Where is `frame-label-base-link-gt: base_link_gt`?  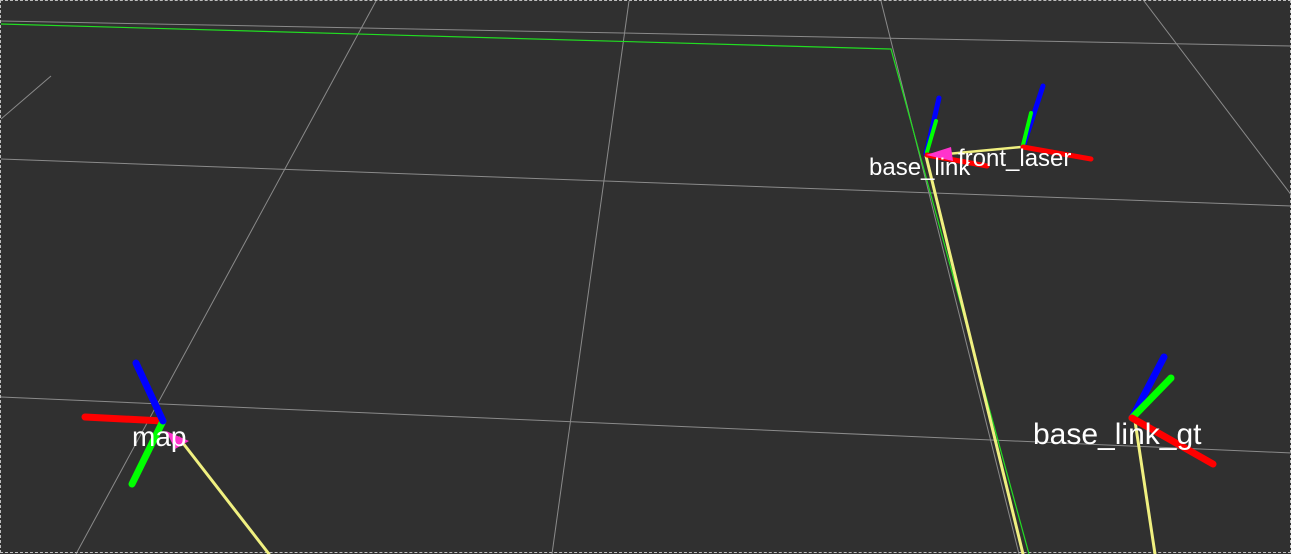
frame-label-base-link-gt: base_link_gt is located at coordinates (1117, 434).